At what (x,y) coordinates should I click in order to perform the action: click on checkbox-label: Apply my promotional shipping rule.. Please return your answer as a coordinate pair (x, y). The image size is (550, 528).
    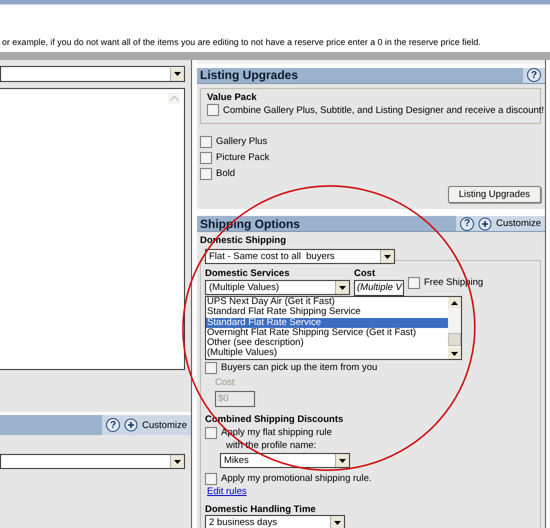
    Looking at the image, I should click on (296, 478).